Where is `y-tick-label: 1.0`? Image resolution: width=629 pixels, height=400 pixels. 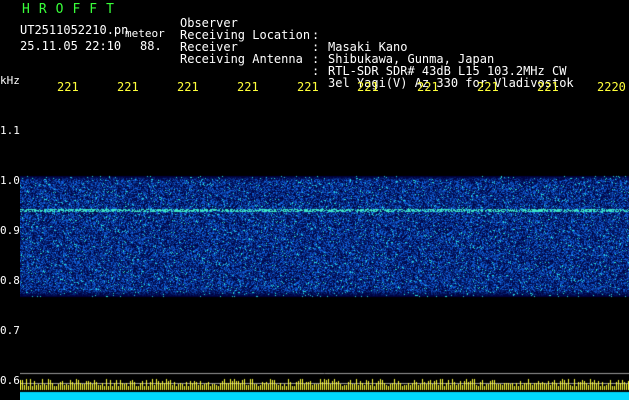
y-tick-label: 1.0 is located at coordinates (10, 180).